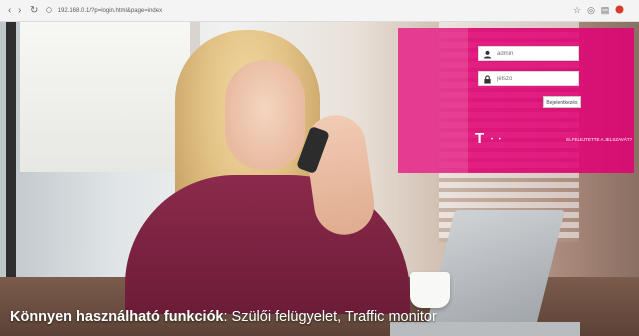  What do you see at coordinates (9, 11) in the screenshot?
I see `back-arrow-icon: ‹` at bounding box center [9, 11].